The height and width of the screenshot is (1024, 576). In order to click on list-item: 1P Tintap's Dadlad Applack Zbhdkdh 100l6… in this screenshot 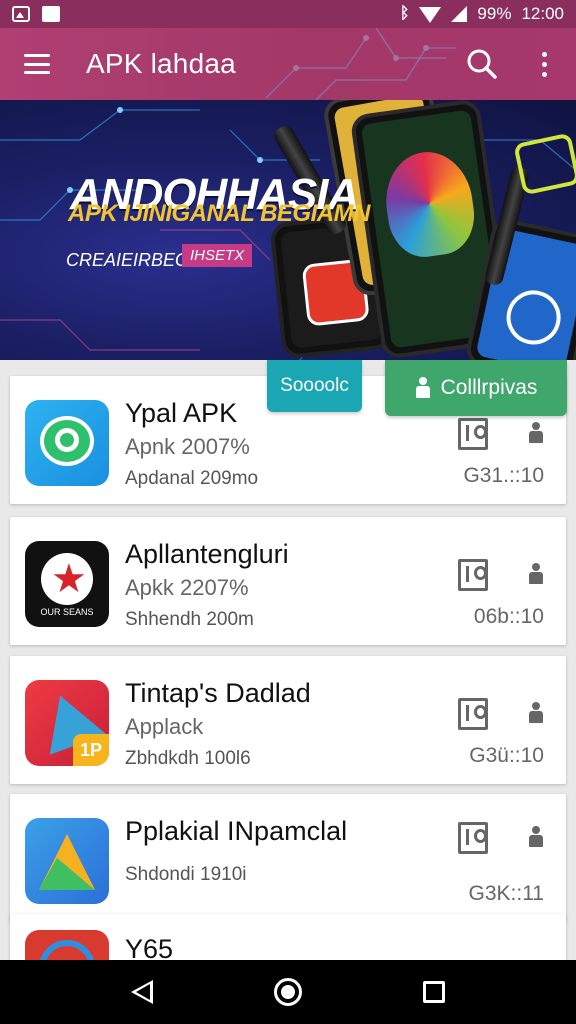, I will do `click(288, 720)`.